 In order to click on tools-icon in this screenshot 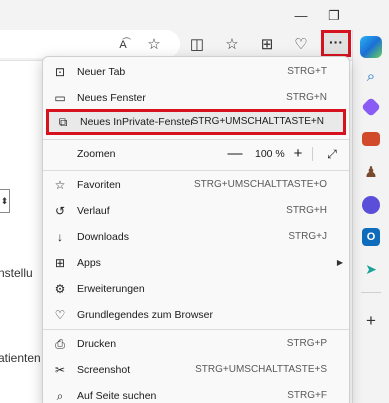, I will do `click(371, 139)`.